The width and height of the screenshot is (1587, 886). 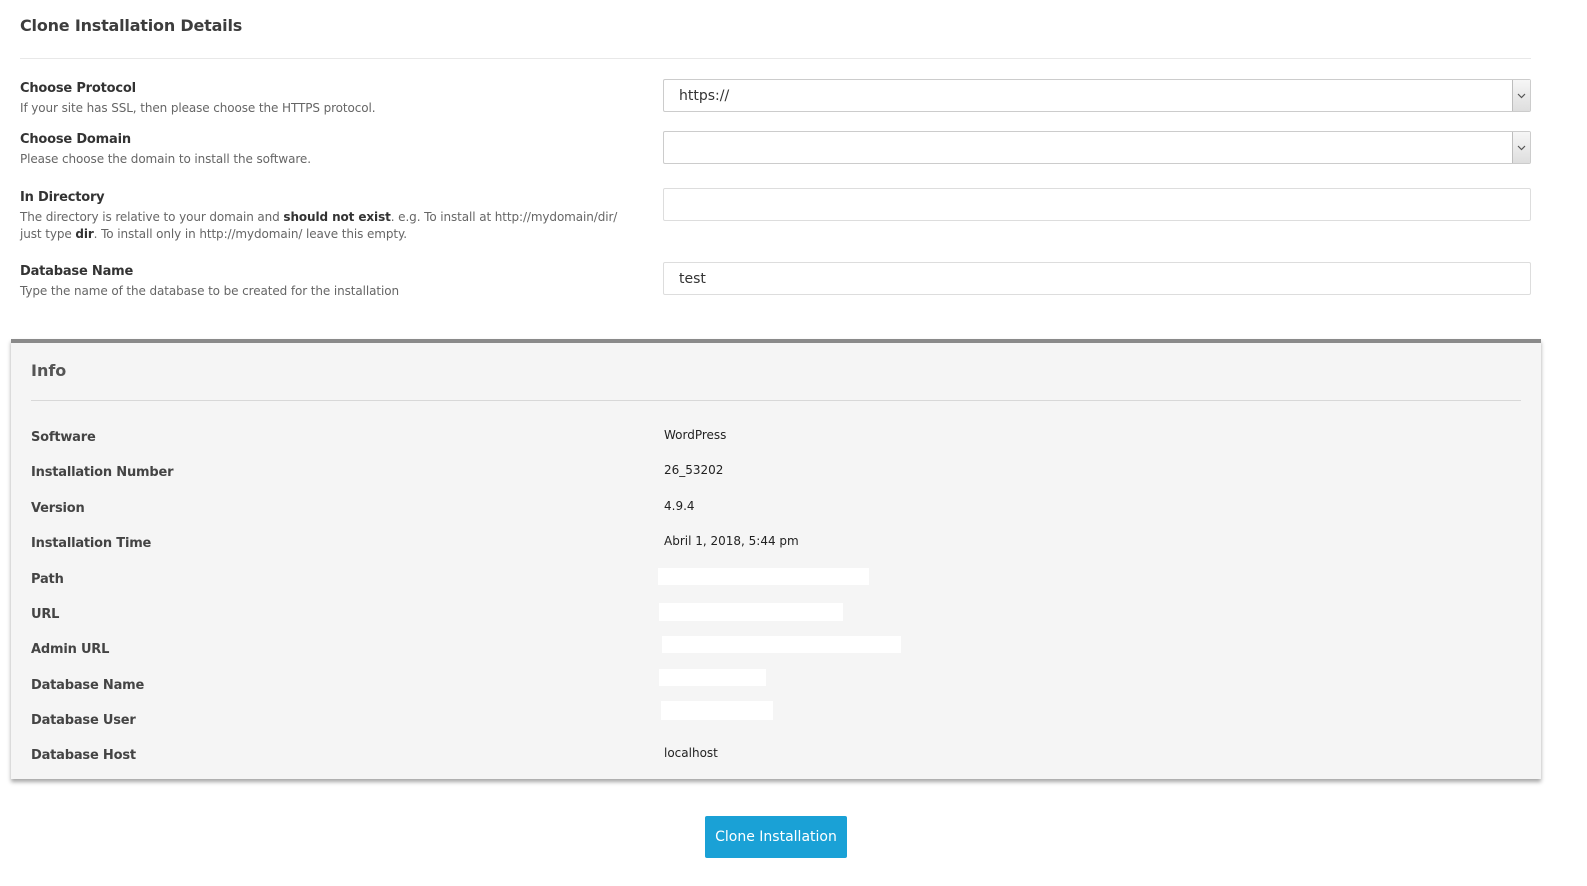 What do you see at coordinates (691, 753) in the screenshot?
I see `info-value: localhost` at bounding box center [691, 753].